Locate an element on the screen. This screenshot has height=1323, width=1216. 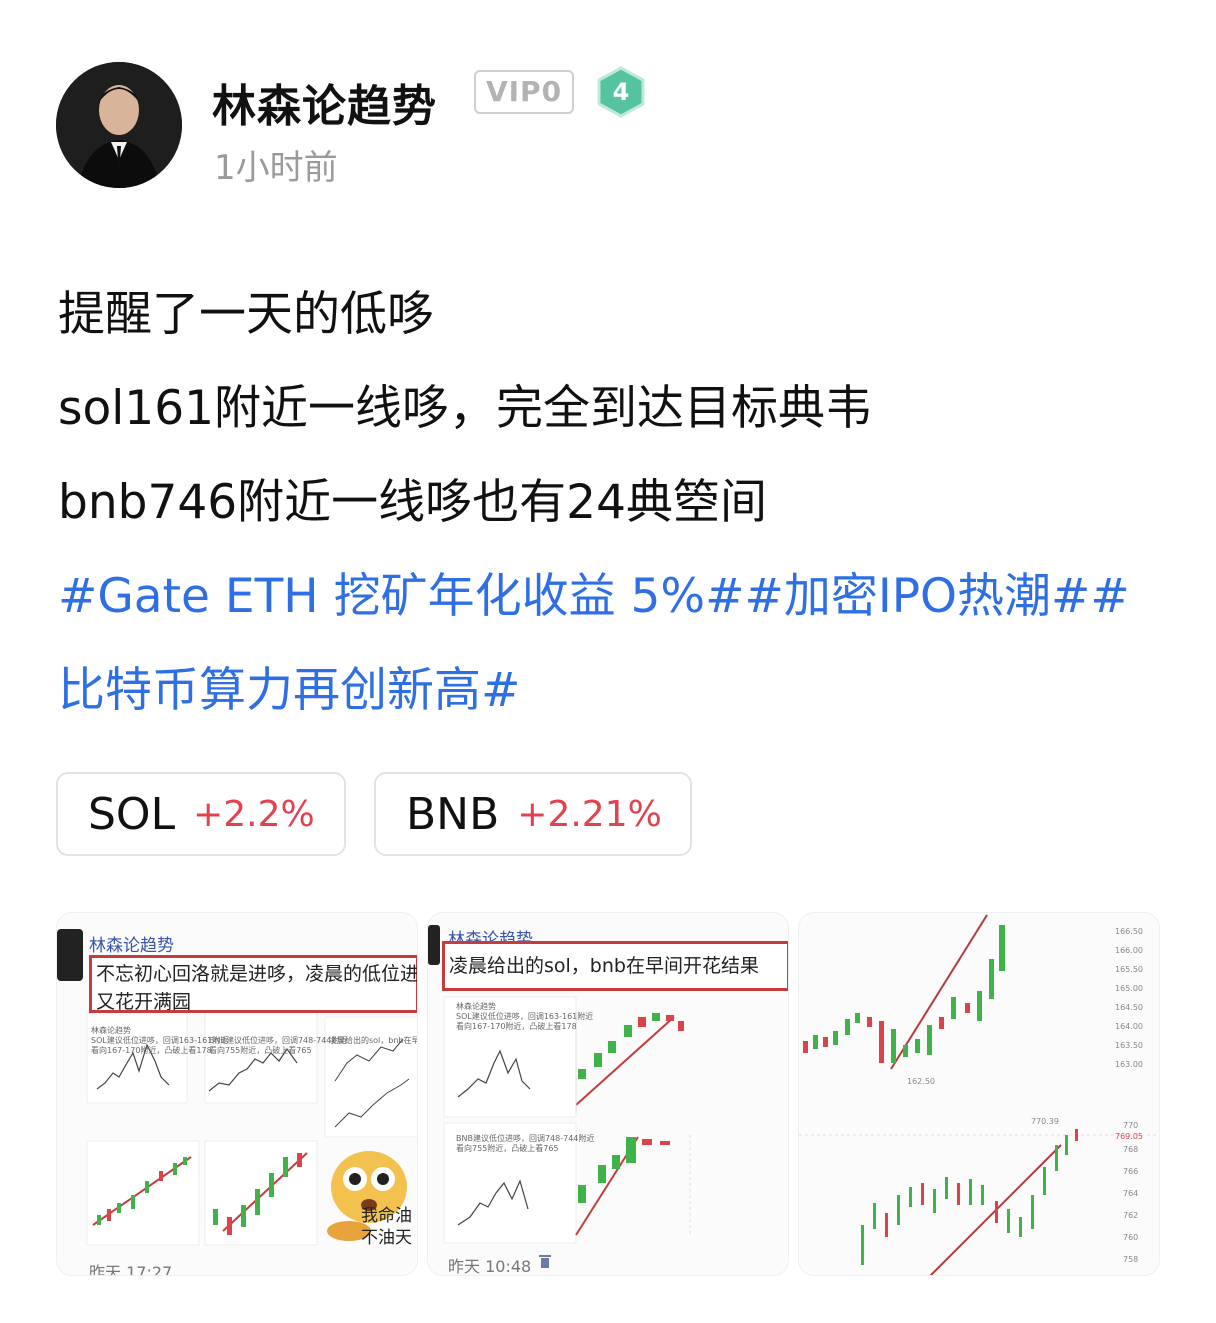
ticker-change: +2.2% is located at coordinates (254, 814).